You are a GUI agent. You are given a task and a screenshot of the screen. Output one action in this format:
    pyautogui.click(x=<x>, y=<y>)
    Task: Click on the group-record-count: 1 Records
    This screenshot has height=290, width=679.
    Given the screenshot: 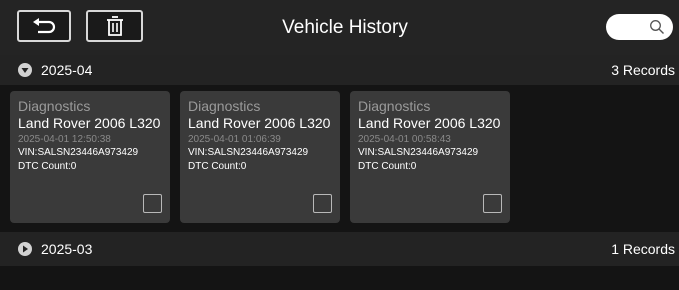 What is the action you would take?
    pyautogui.click(x=643, y=249)
    